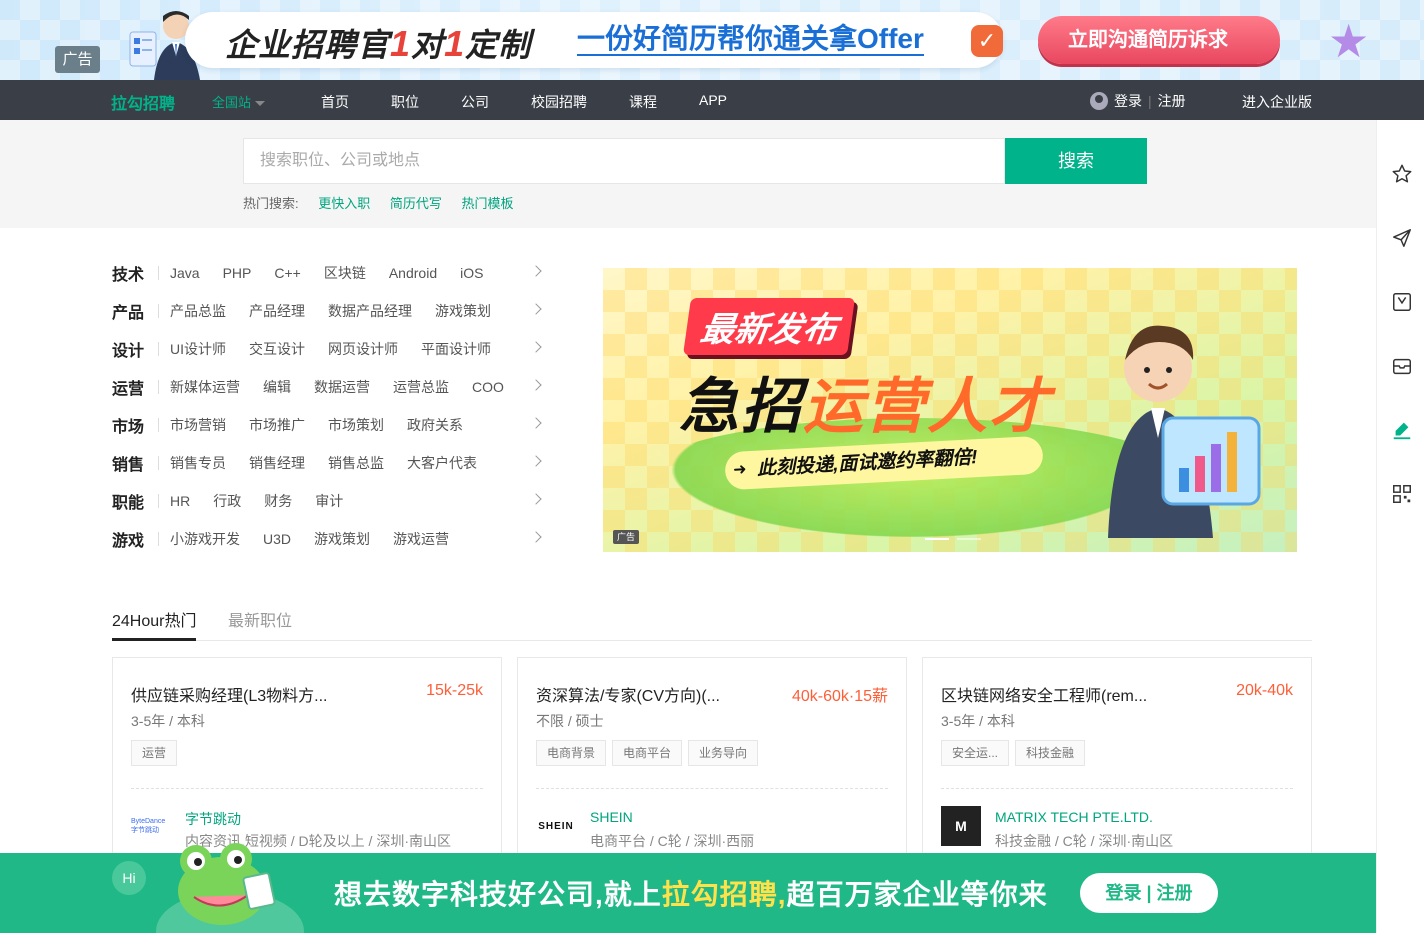 Image resolution: width=1424 pixels, height=933 pixels. What do you see at coordinates (278, 501) in the screenshot?
I see `category-item: 财务` at bounding box center [278, 501].